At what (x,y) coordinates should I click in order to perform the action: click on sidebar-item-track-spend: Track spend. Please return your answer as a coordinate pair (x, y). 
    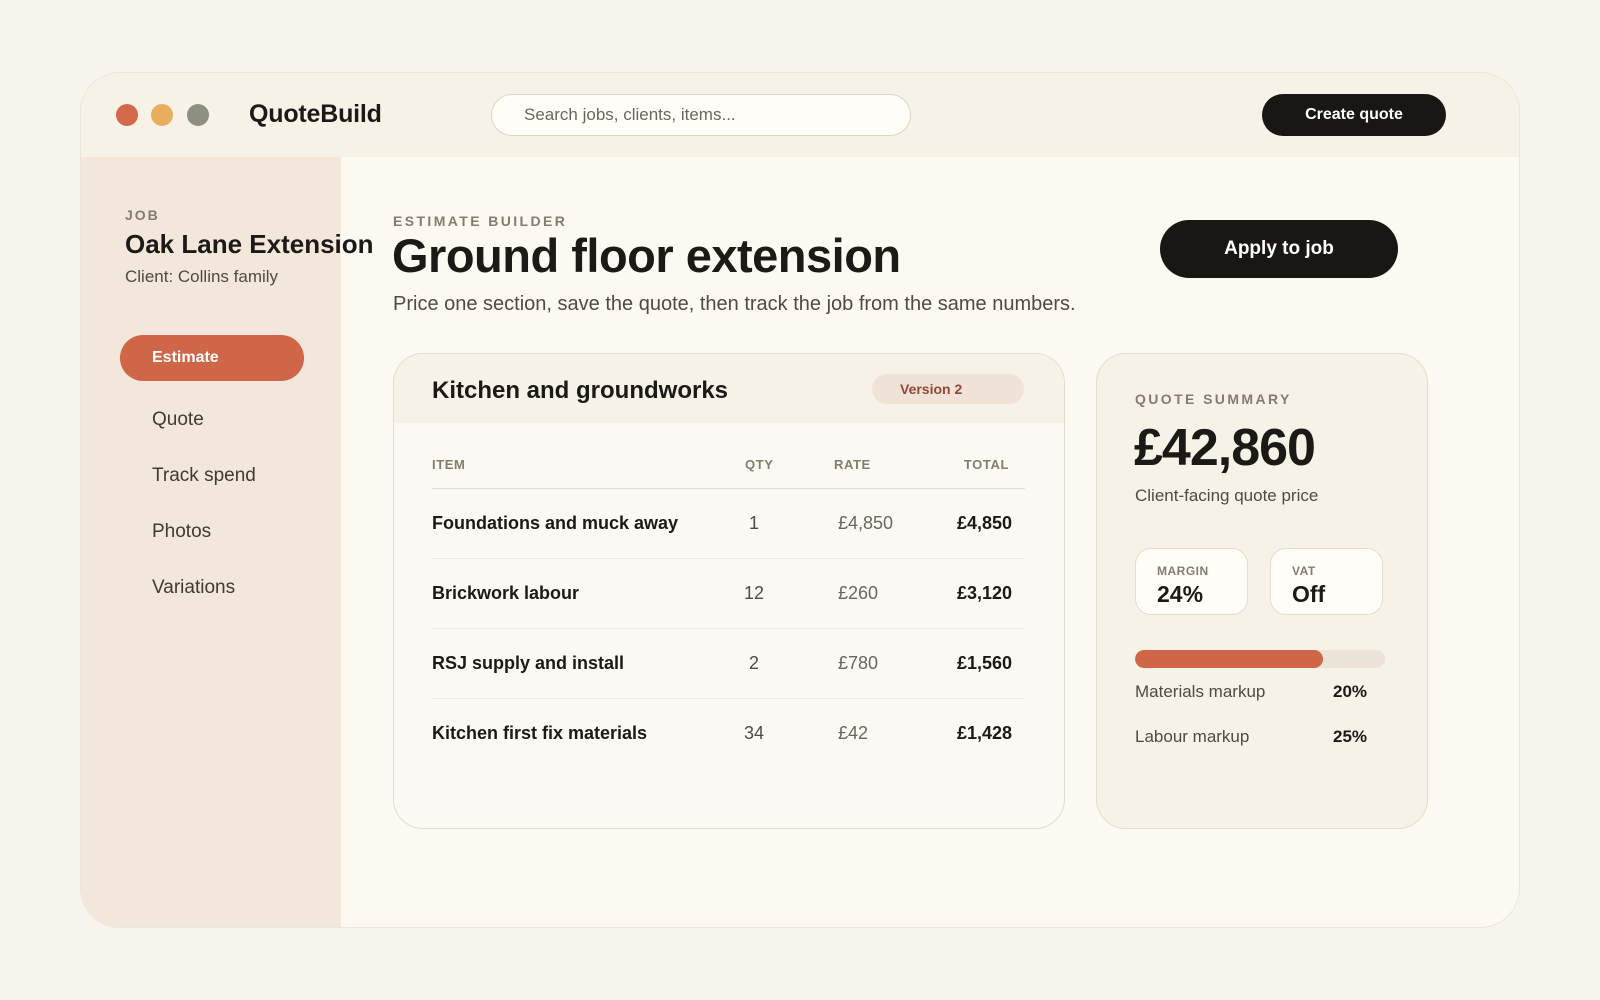
    Looking at the image, I should click on (212, 476).